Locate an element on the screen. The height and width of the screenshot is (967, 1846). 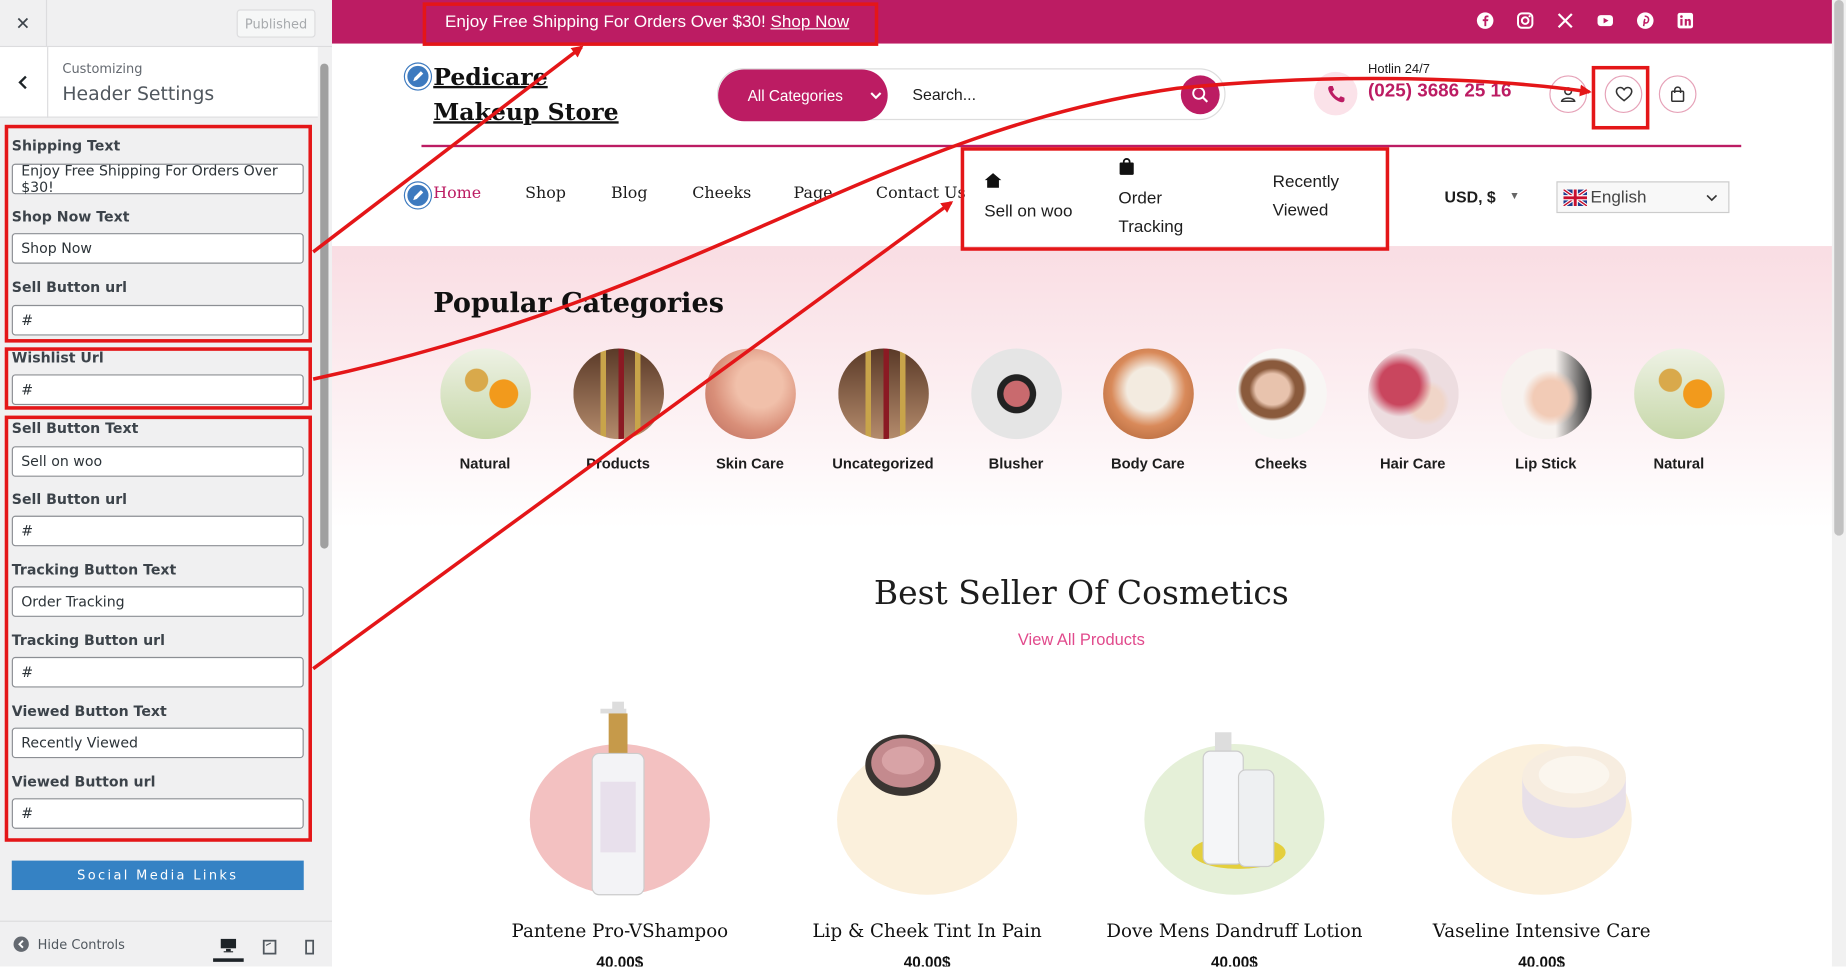
nav-cheeks: Cheeks is located at coordinates (721, 193).